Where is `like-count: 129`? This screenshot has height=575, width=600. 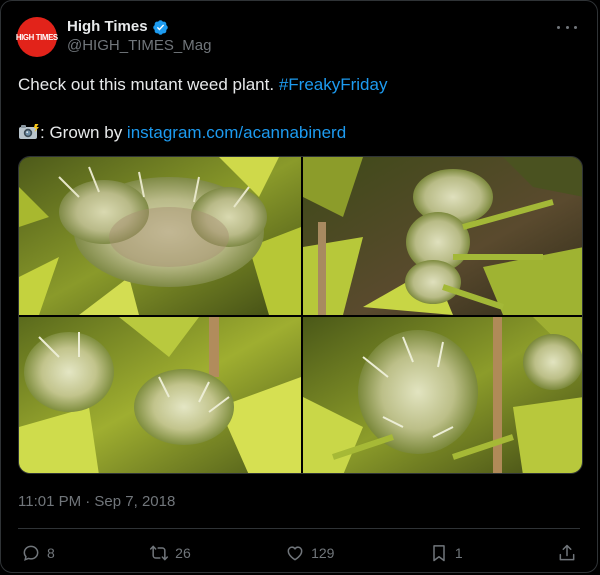 like-count: 129 is located at coordinates (323, 553).